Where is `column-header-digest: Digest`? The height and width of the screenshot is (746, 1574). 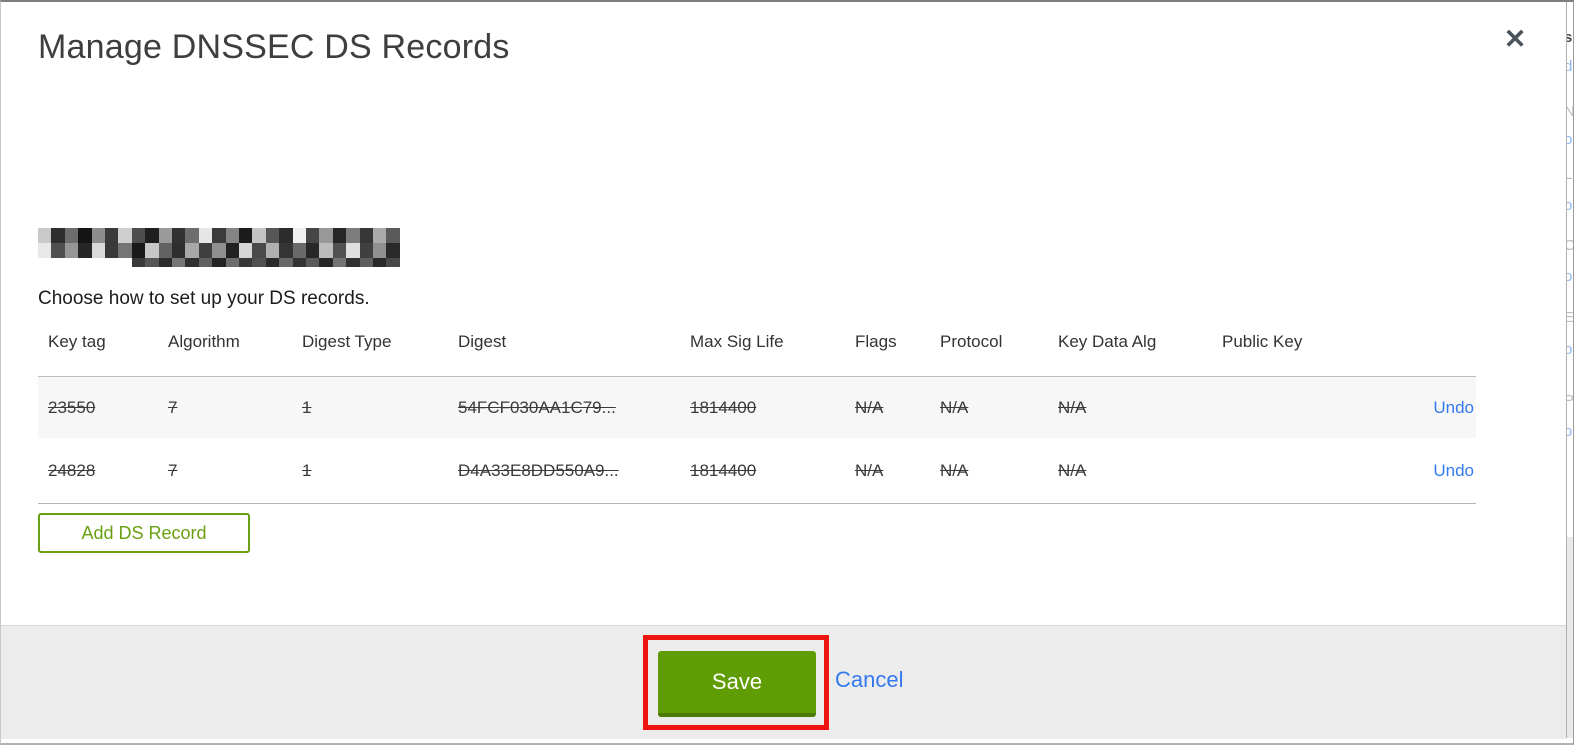
column-header-digest: Digest is located at coordinates (482, 341).